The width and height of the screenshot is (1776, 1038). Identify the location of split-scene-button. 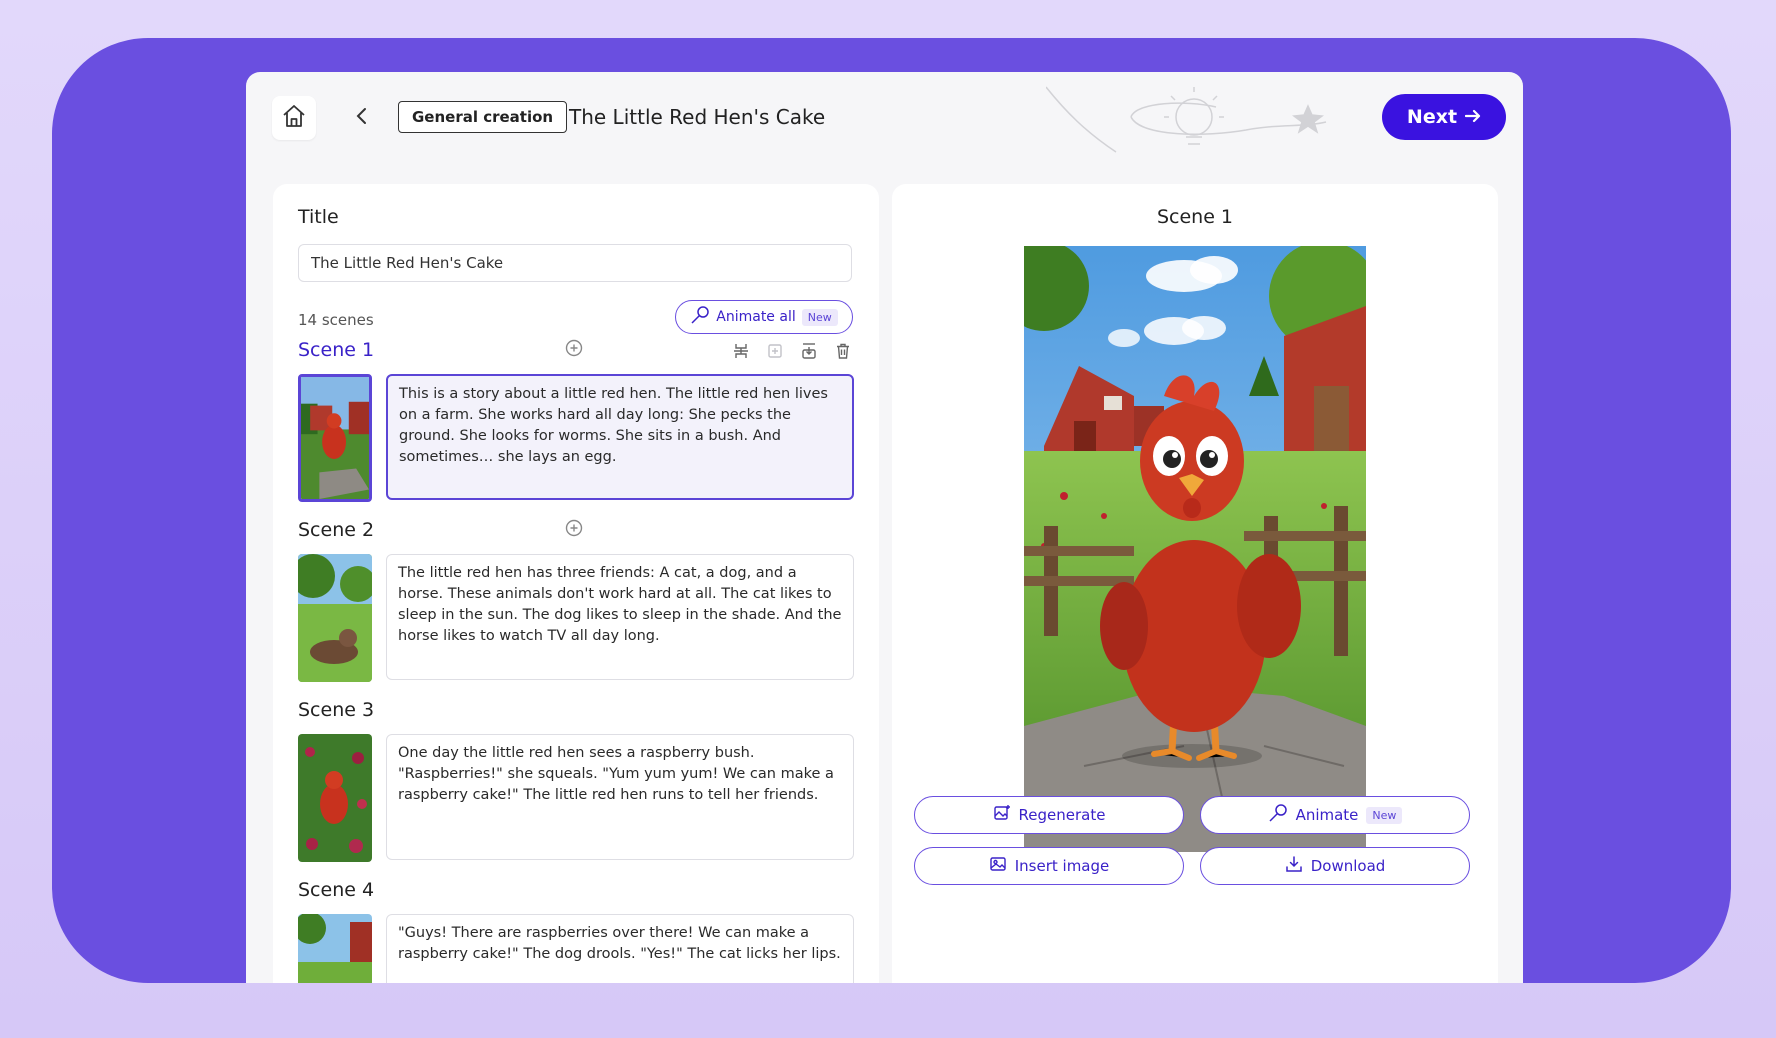
(741, 351).